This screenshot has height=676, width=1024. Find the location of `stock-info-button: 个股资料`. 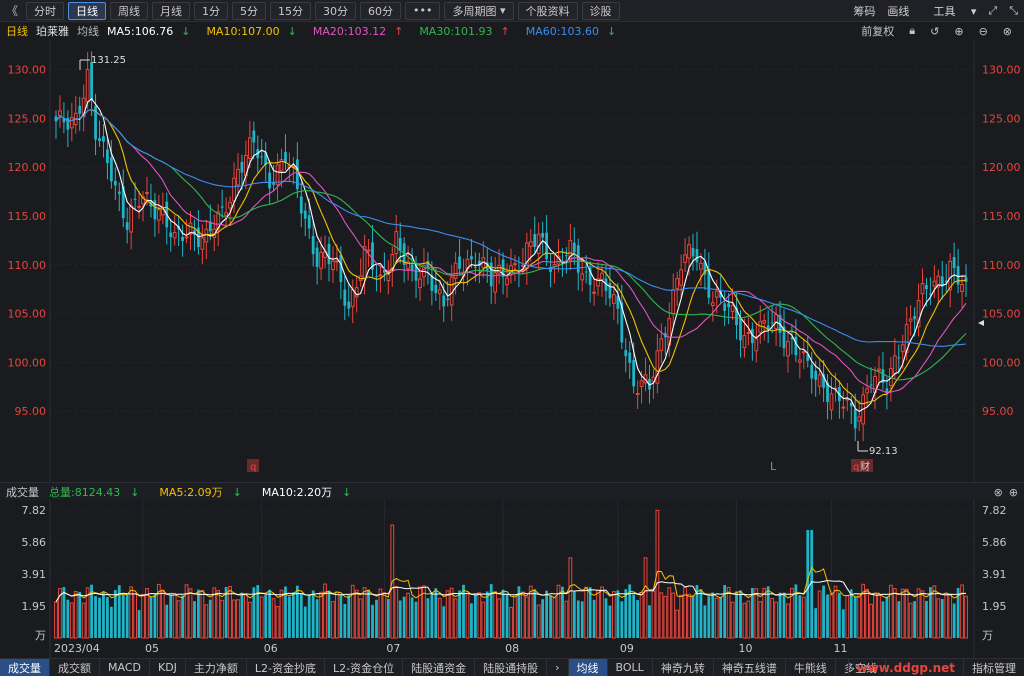

stock-info-button: 个股资料 is located at coordinates (547, 10).